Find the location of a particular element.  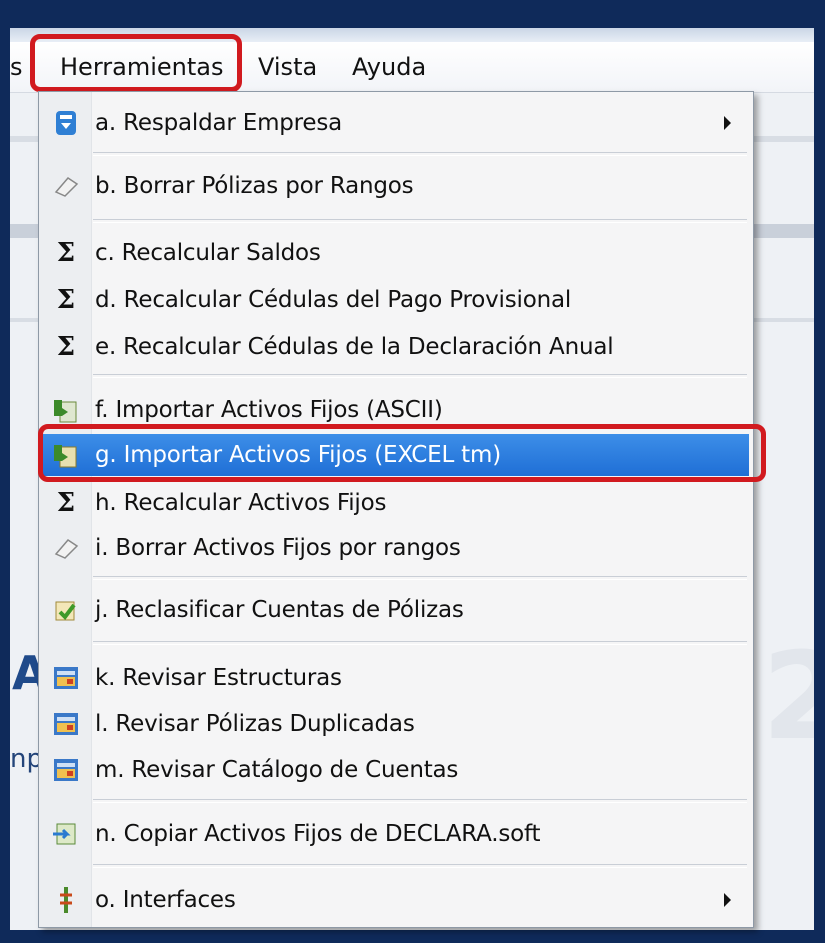

interfaces-icon is located at coordinates (66, 900).